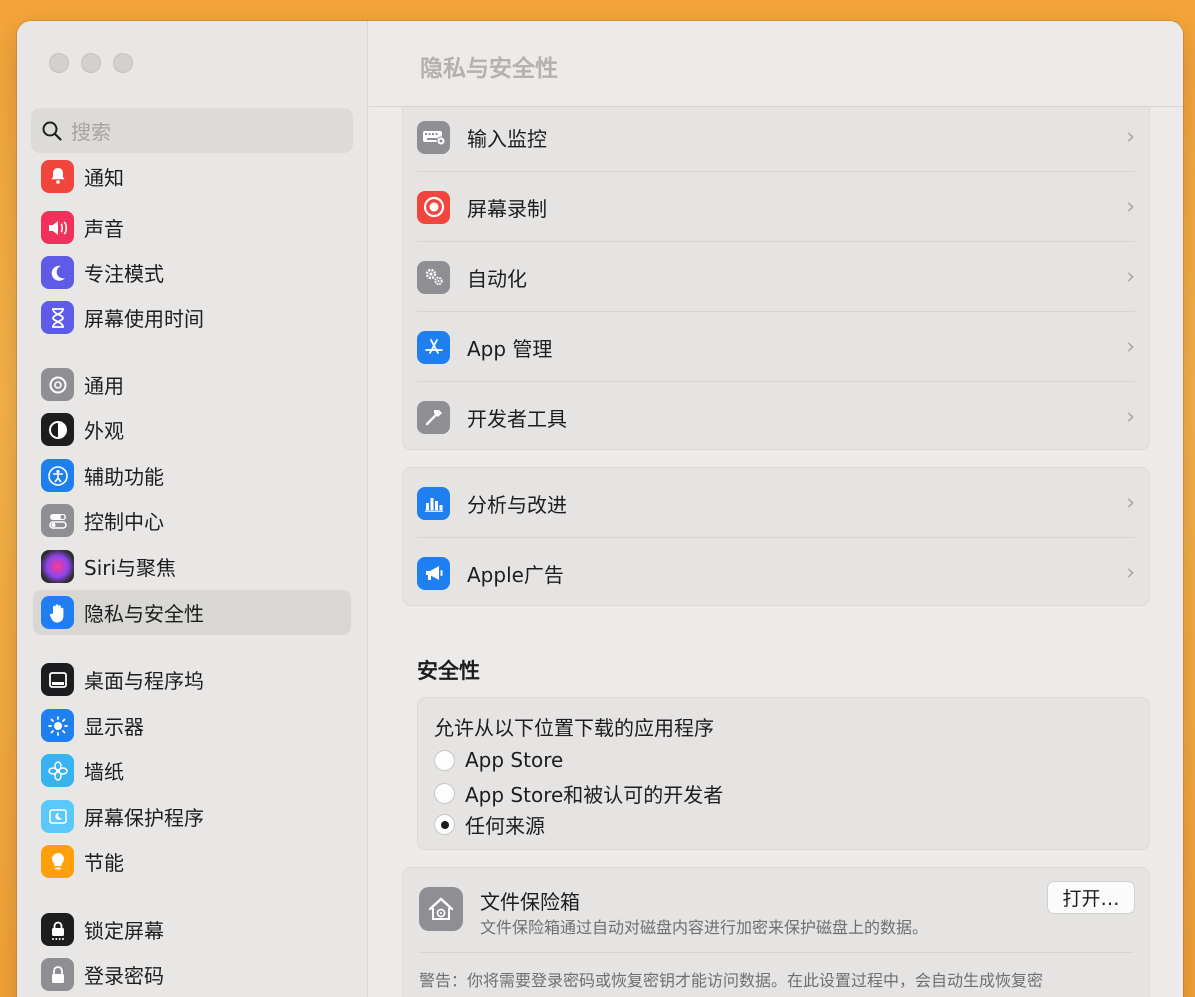 The height and width of the screenshot is (997, 1195). I want to click on radio-dot, so click(444, 824).